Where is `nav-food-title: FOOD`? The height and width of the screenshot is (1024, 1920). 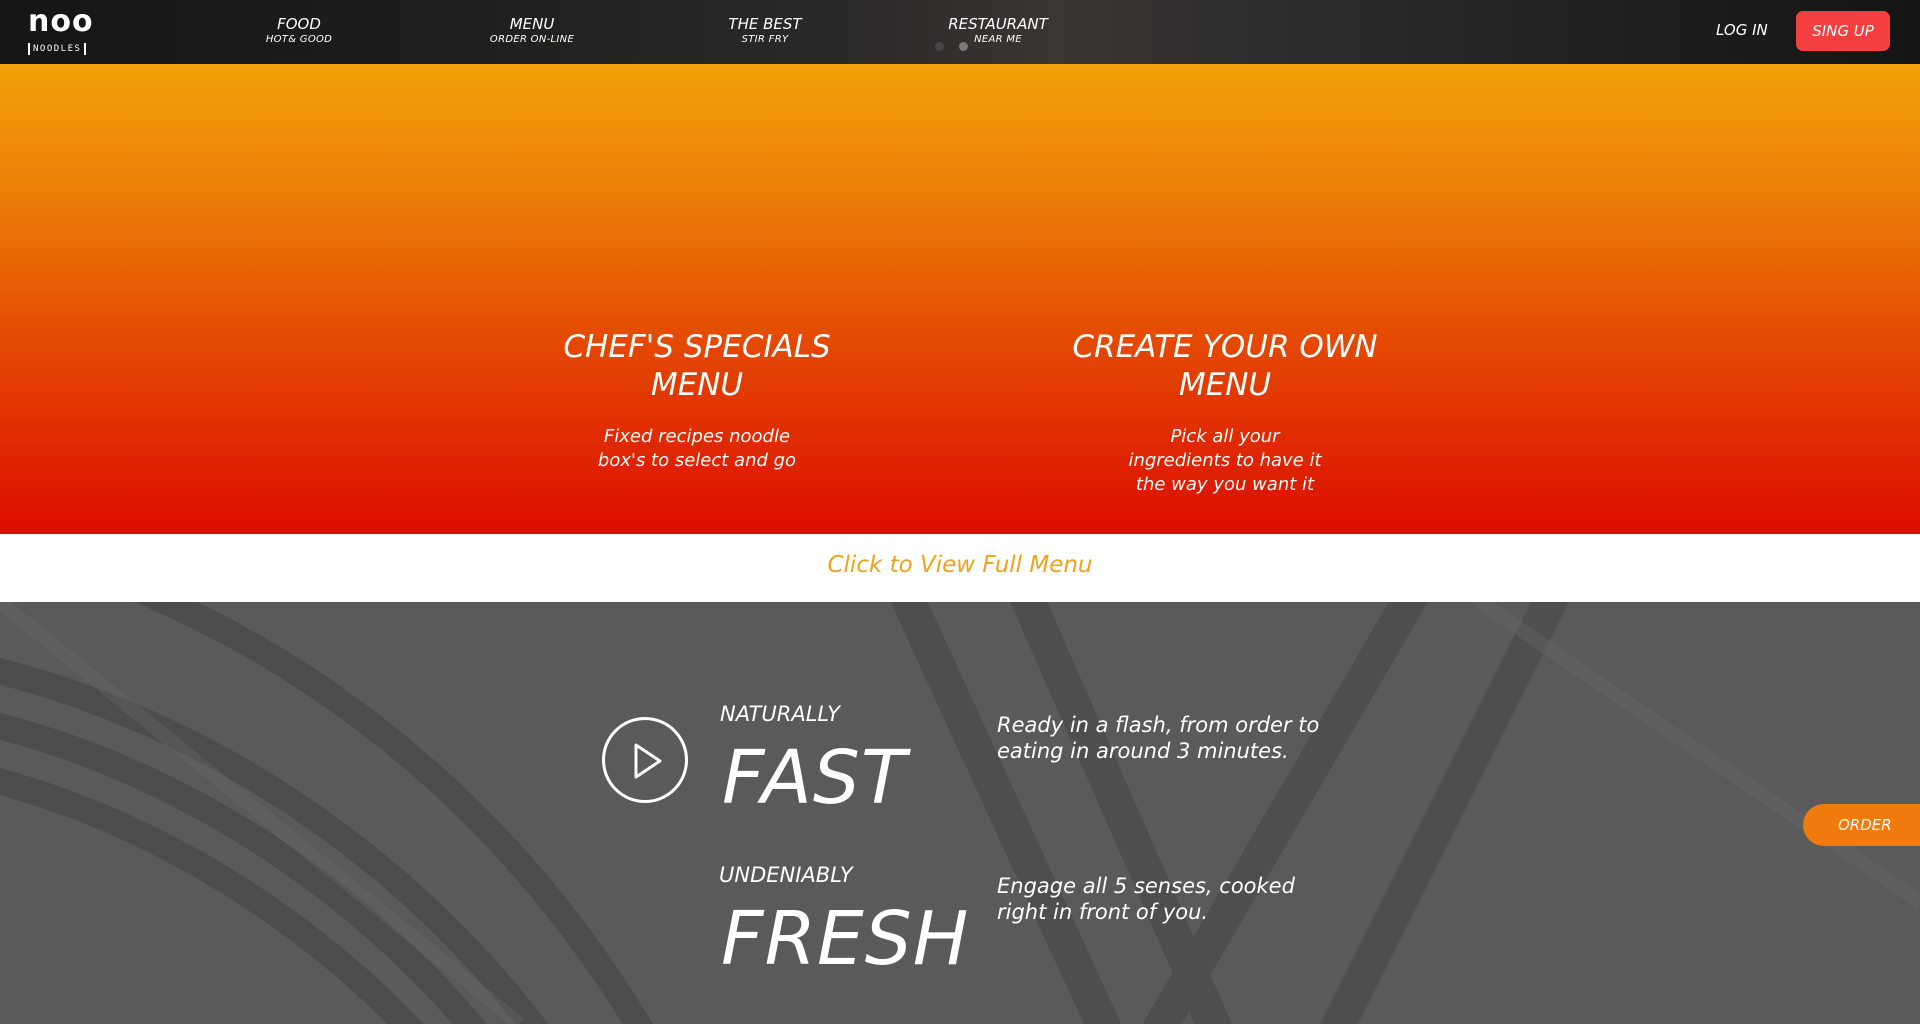 nav-food-title: FOOD is located at coordinates (299, 24).